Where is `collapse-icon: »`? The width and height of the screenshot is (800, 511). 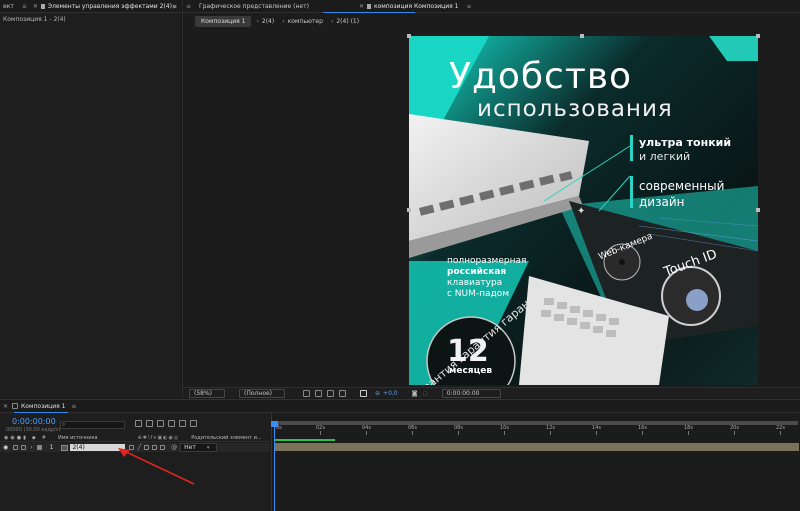
collapse-icon: » is located at coordinates (174, 6).